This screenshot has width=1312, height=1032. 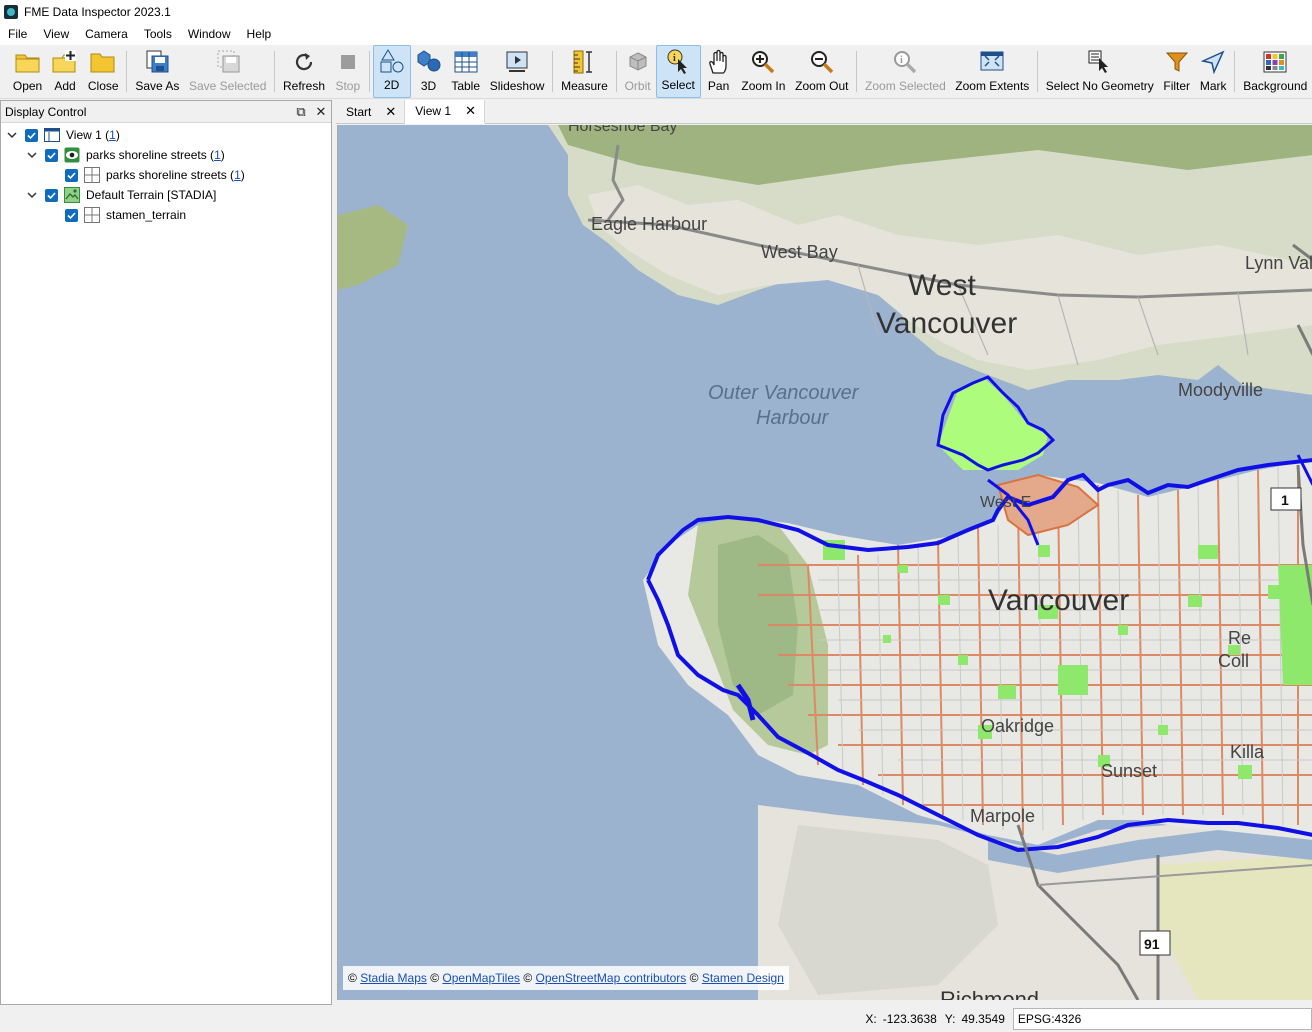 What do you see at coordinates (1162, 1019) in the screenshot?
I see `crs-field: EPSG:4326` at bounding box center [1162, 1019].